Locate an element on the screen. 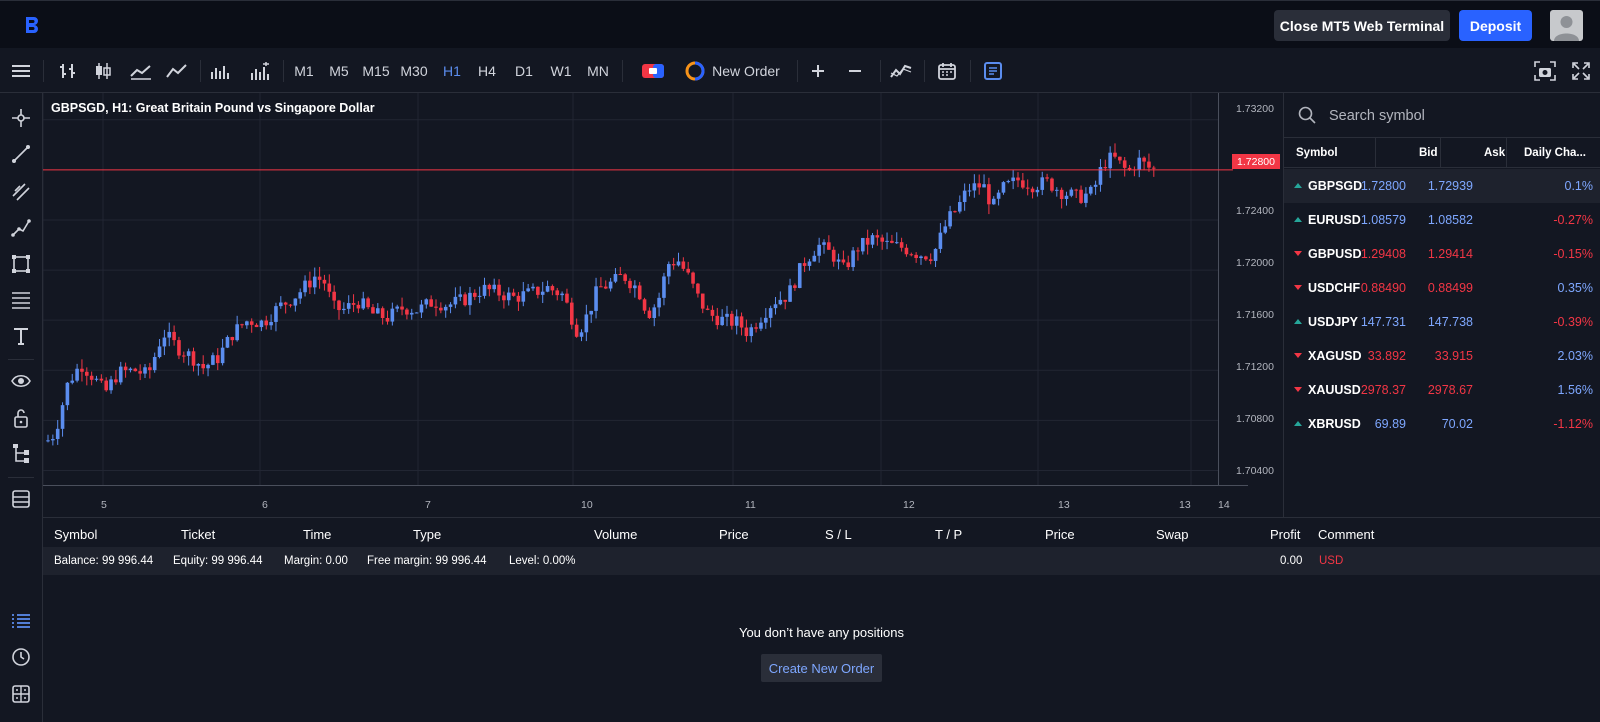  watchlist-row-usdjpy: USDJPY 147.731 147.738 -0.39% is located at coordinates (1442, 322).